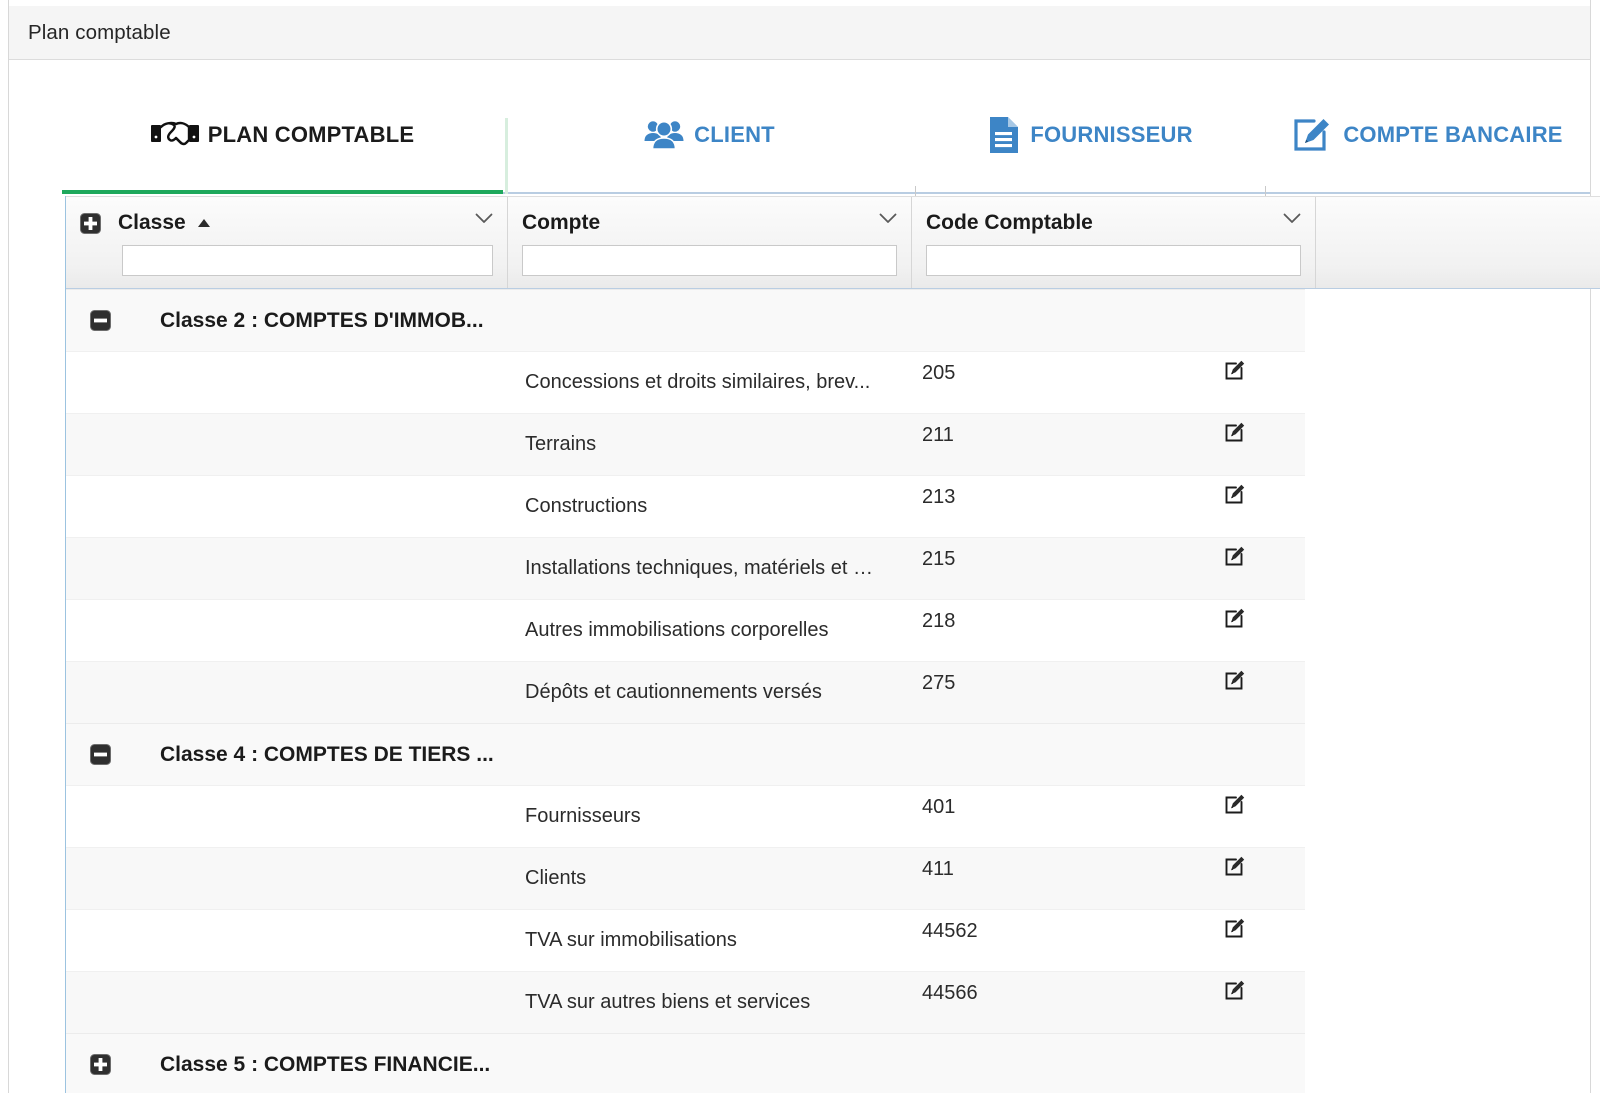 This screenshot has height=1093, width=1600. I want to click on document-icon, so click(1004, 135).